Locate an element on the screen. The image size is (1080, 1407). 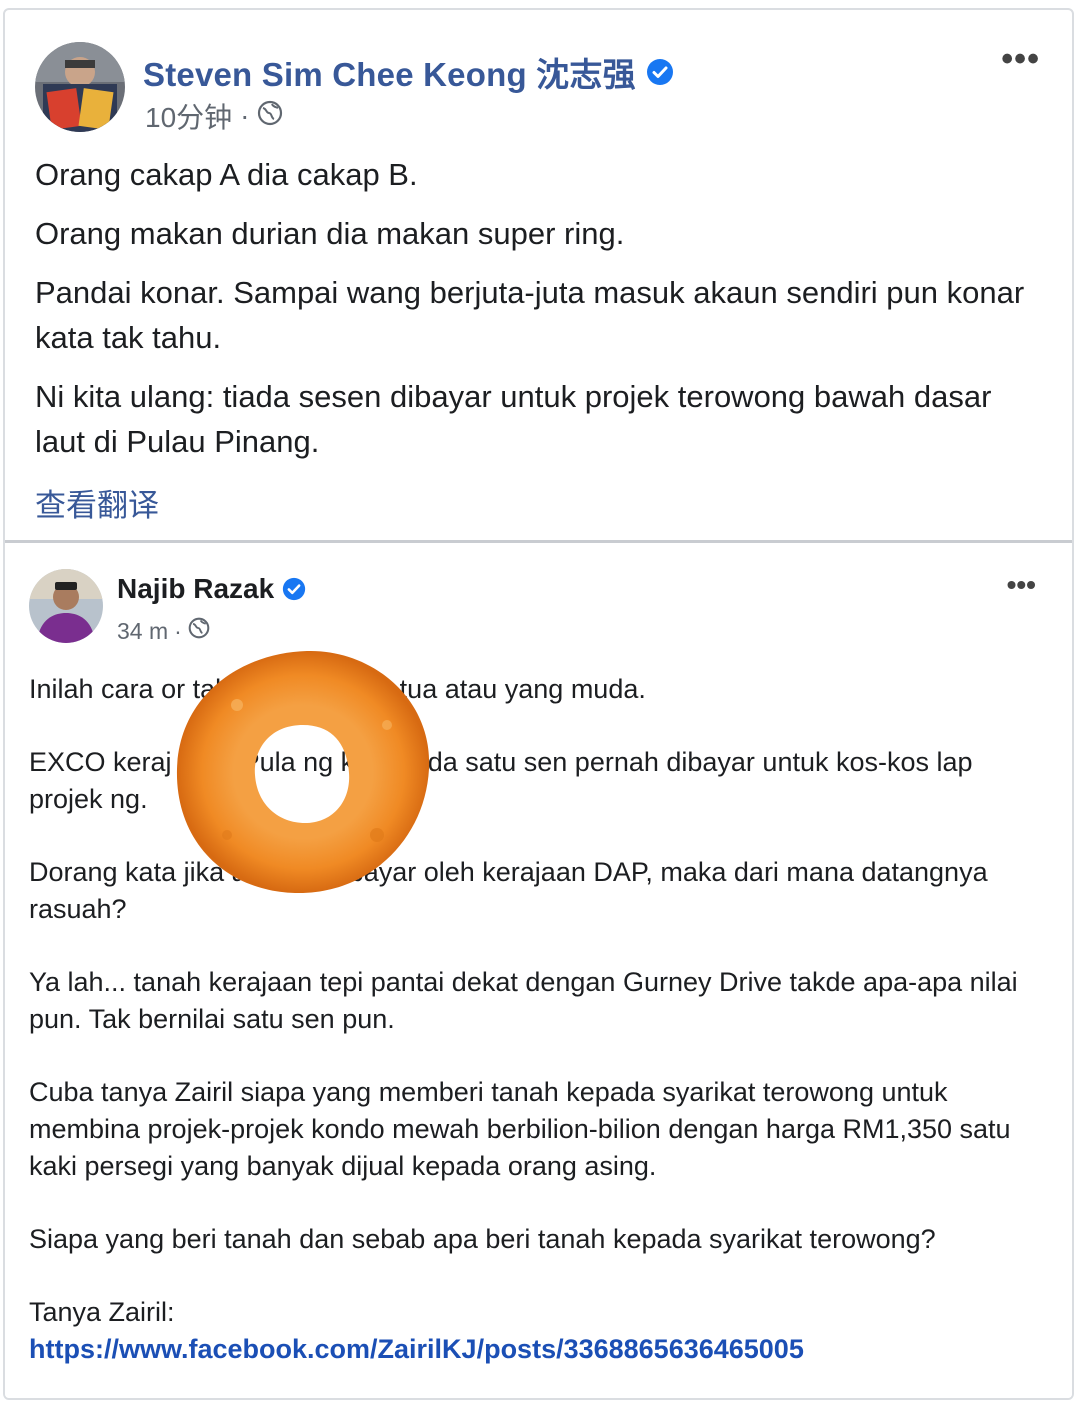
post-timestamp: 10分钟 is located at coordinates (188, 116).